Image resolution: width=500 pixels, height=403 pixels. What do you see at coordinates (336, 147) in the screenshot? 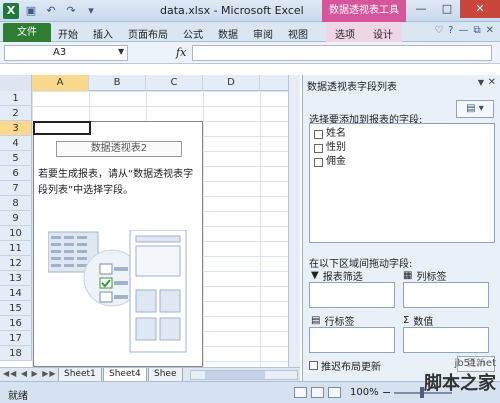
I see `field-label: 性别` at bounding box center [336, 147].